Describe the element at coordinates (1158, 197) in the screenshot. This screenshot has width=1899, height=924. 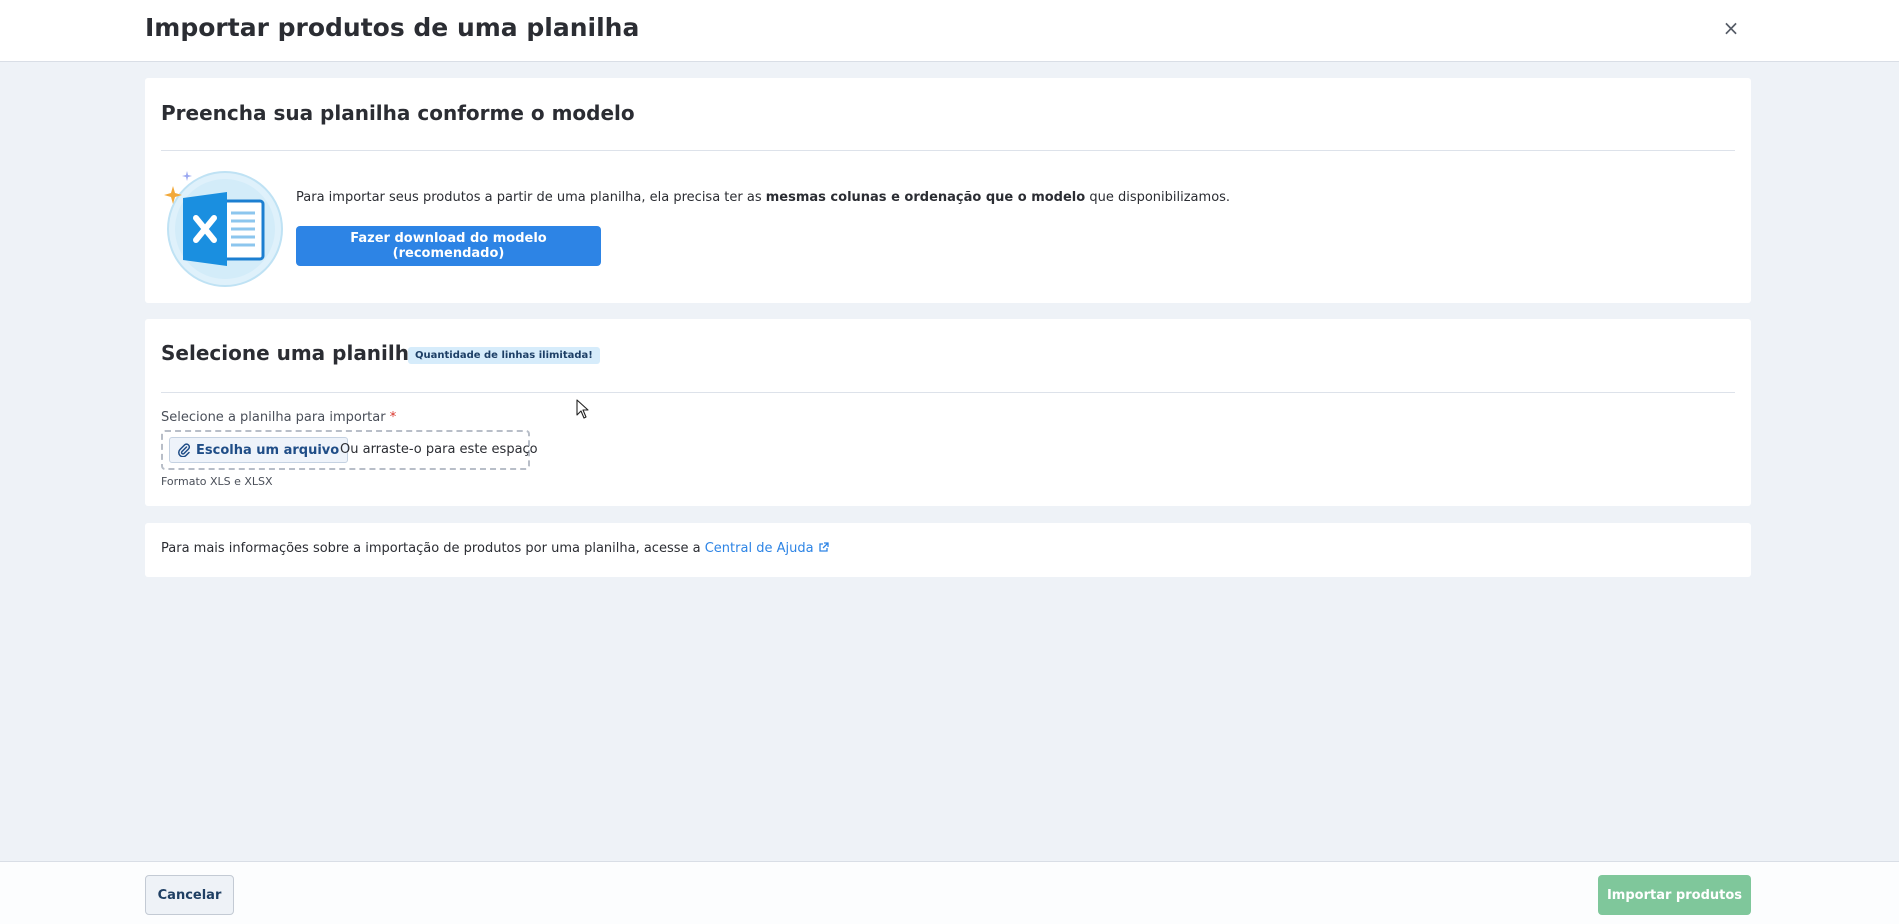
I see `info-suffix: que disponibilizamos.` at that location.